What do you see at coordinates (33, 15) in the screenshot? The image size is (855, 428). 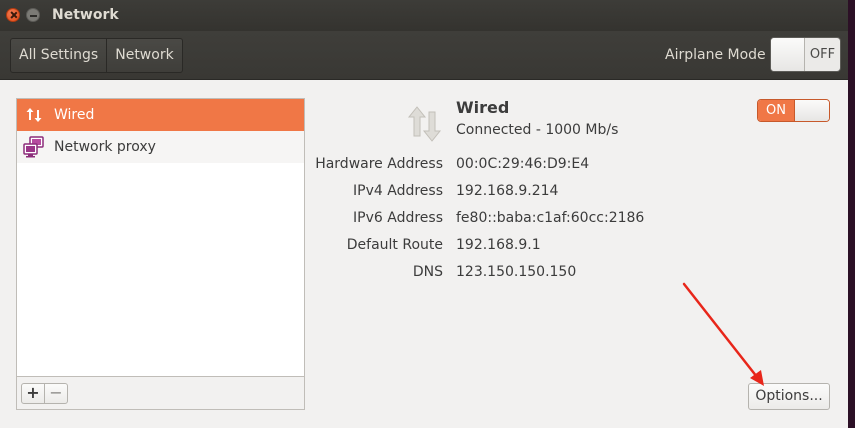 I see `minimize-window-button` at bounding box center [33, 15].